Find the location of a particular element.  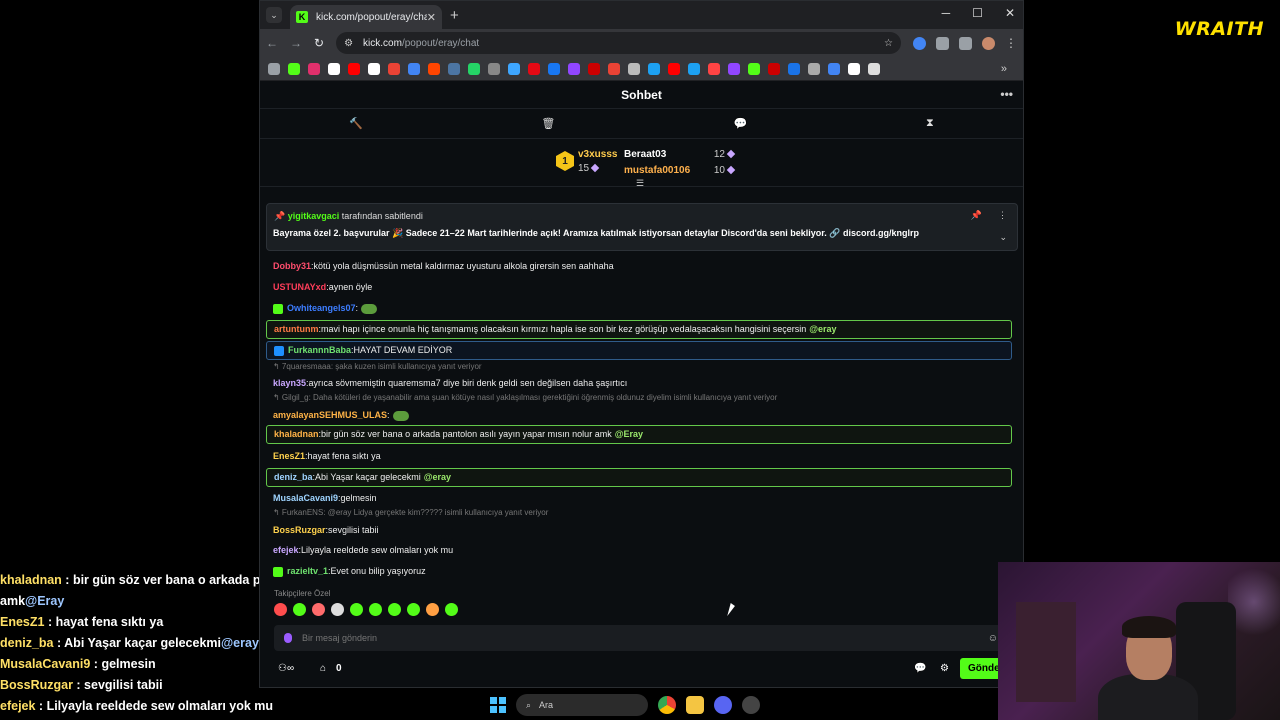

chat-username: razieltv_1 is located at coordinates (307, 571).